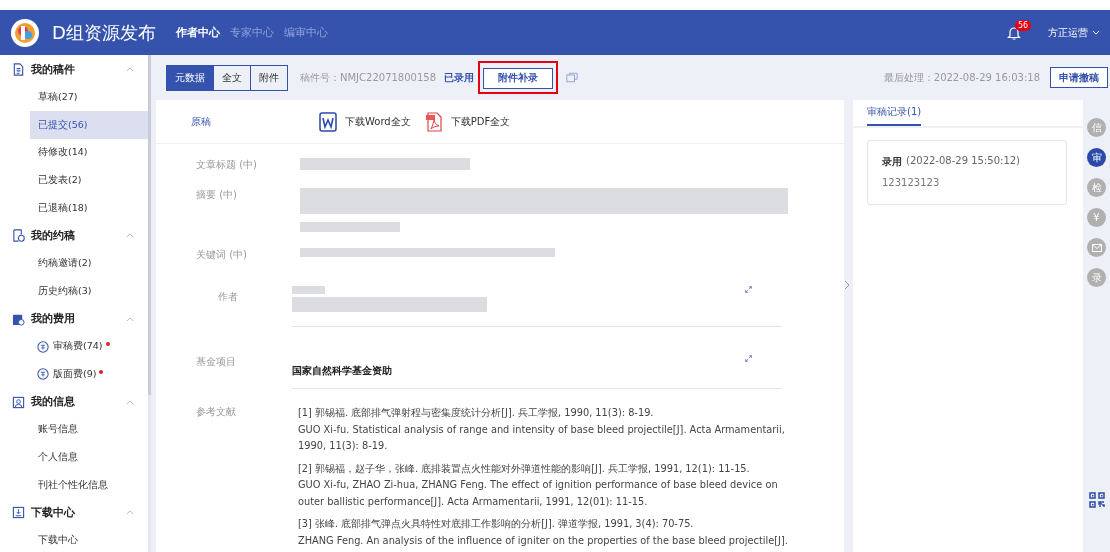 This screenshot has height=552, width=1110. Describe the element at coordinates (342, 370) in the screenshot. I see `fund-text: 国家自然科学基金资助` at that location.